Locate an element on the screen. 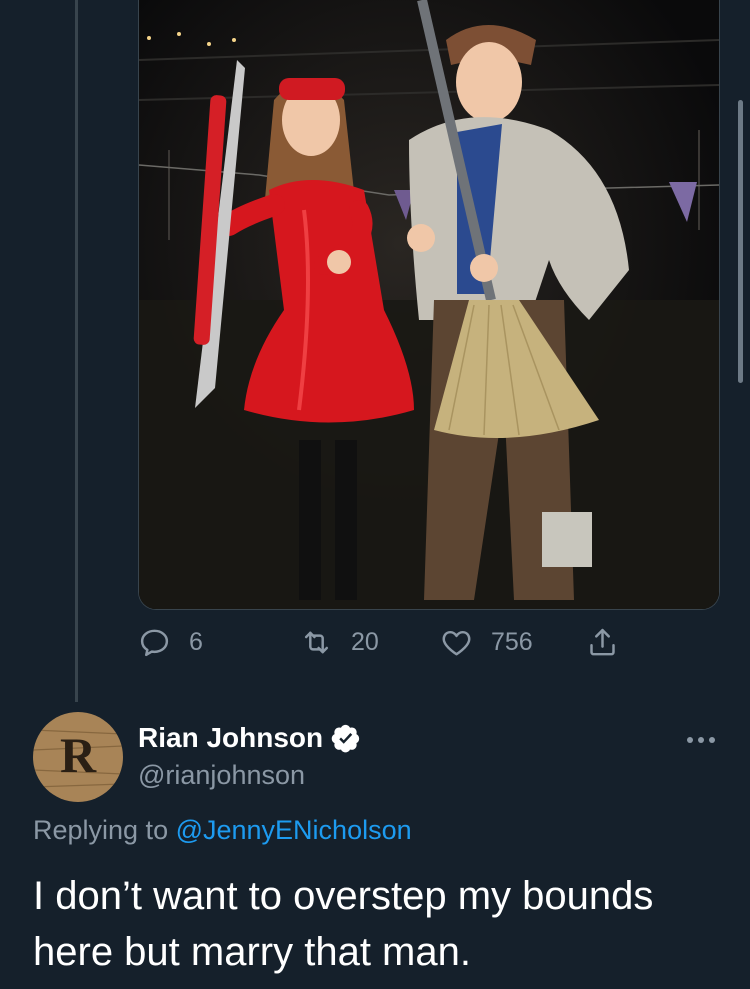 The height and width of the screenshot is (989, 750). display-name-text: Rian Johnson is located at coordinates (231, 737).